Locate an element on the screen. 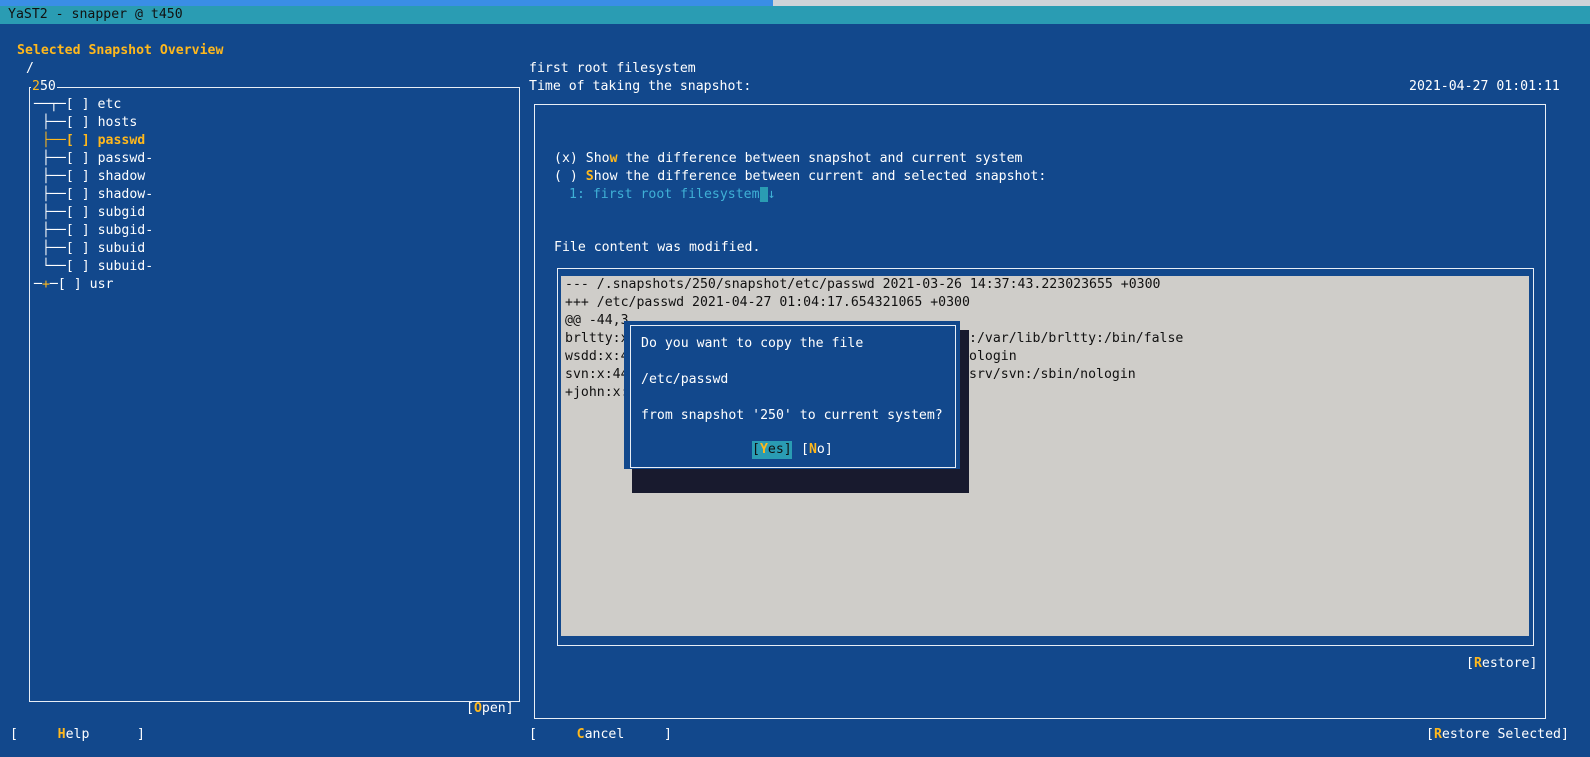 The width and height of the screenshot is (1590, 757). tree-item-label: subuid is located at coordinates (121, 248).